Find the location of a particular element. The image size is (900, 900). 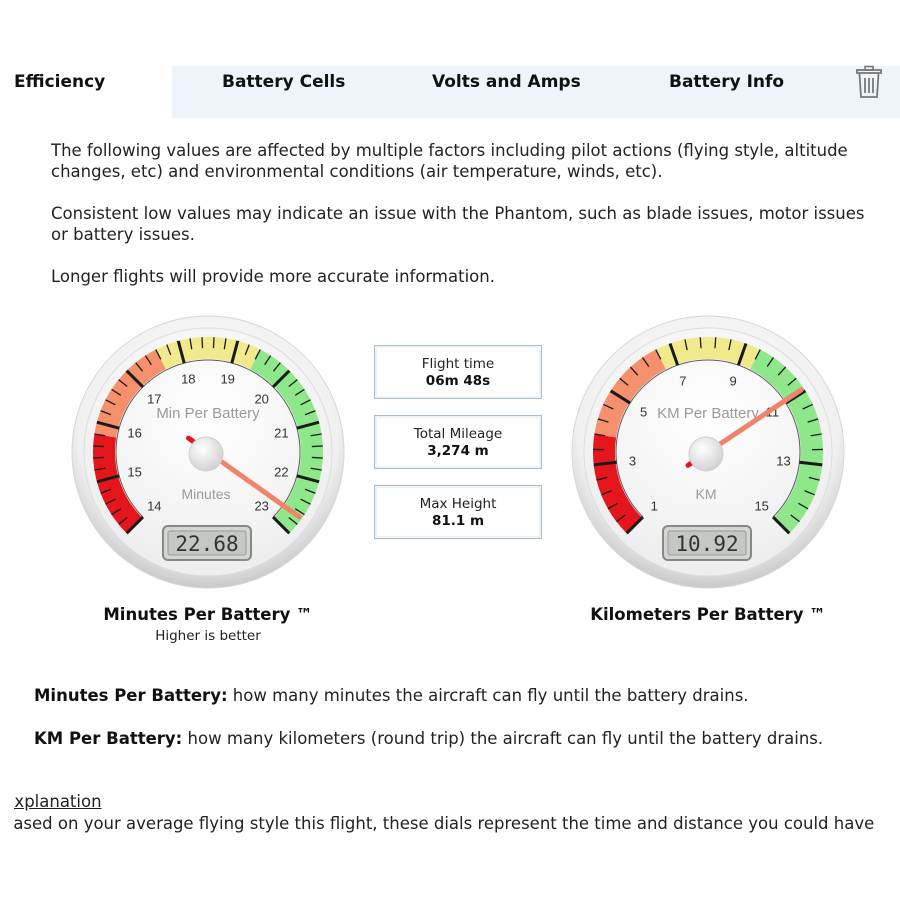

km-gauge-title: KM Per Battery is located at coordinates (708, 413).